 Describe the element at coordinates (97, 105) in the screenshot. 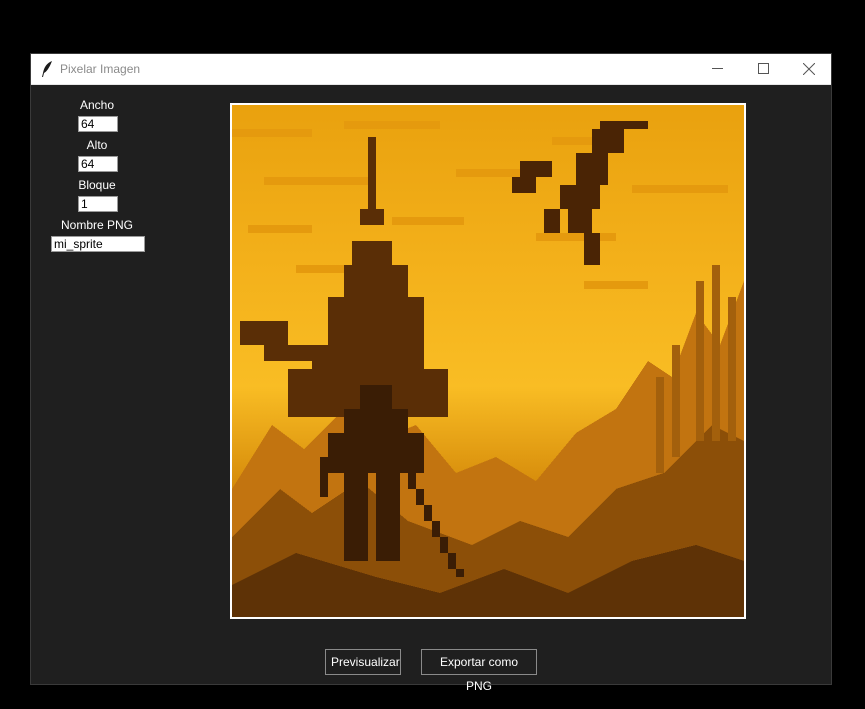

I see `width-label: Ancho` at that location.